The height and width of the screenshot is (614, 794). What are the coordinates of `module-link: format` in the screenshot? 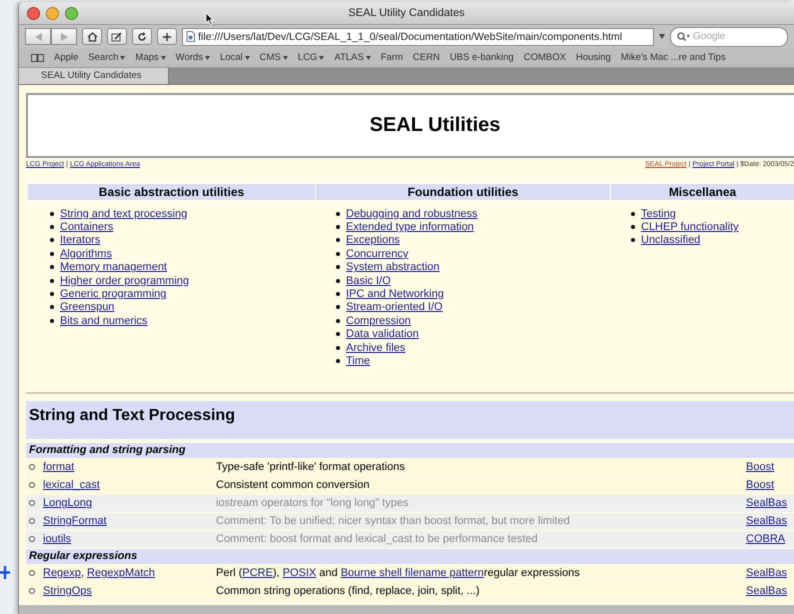 It's located at (58, 467).